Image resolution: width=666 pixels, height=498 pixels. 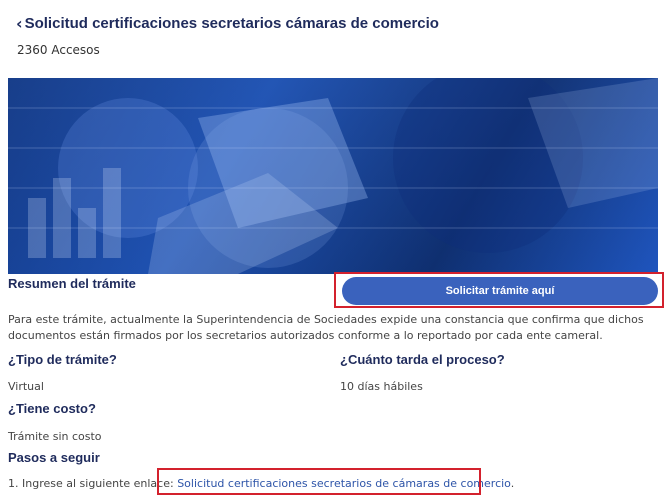 I want to click on access-count: 2360 Accesos, so click(x=58, y=50).